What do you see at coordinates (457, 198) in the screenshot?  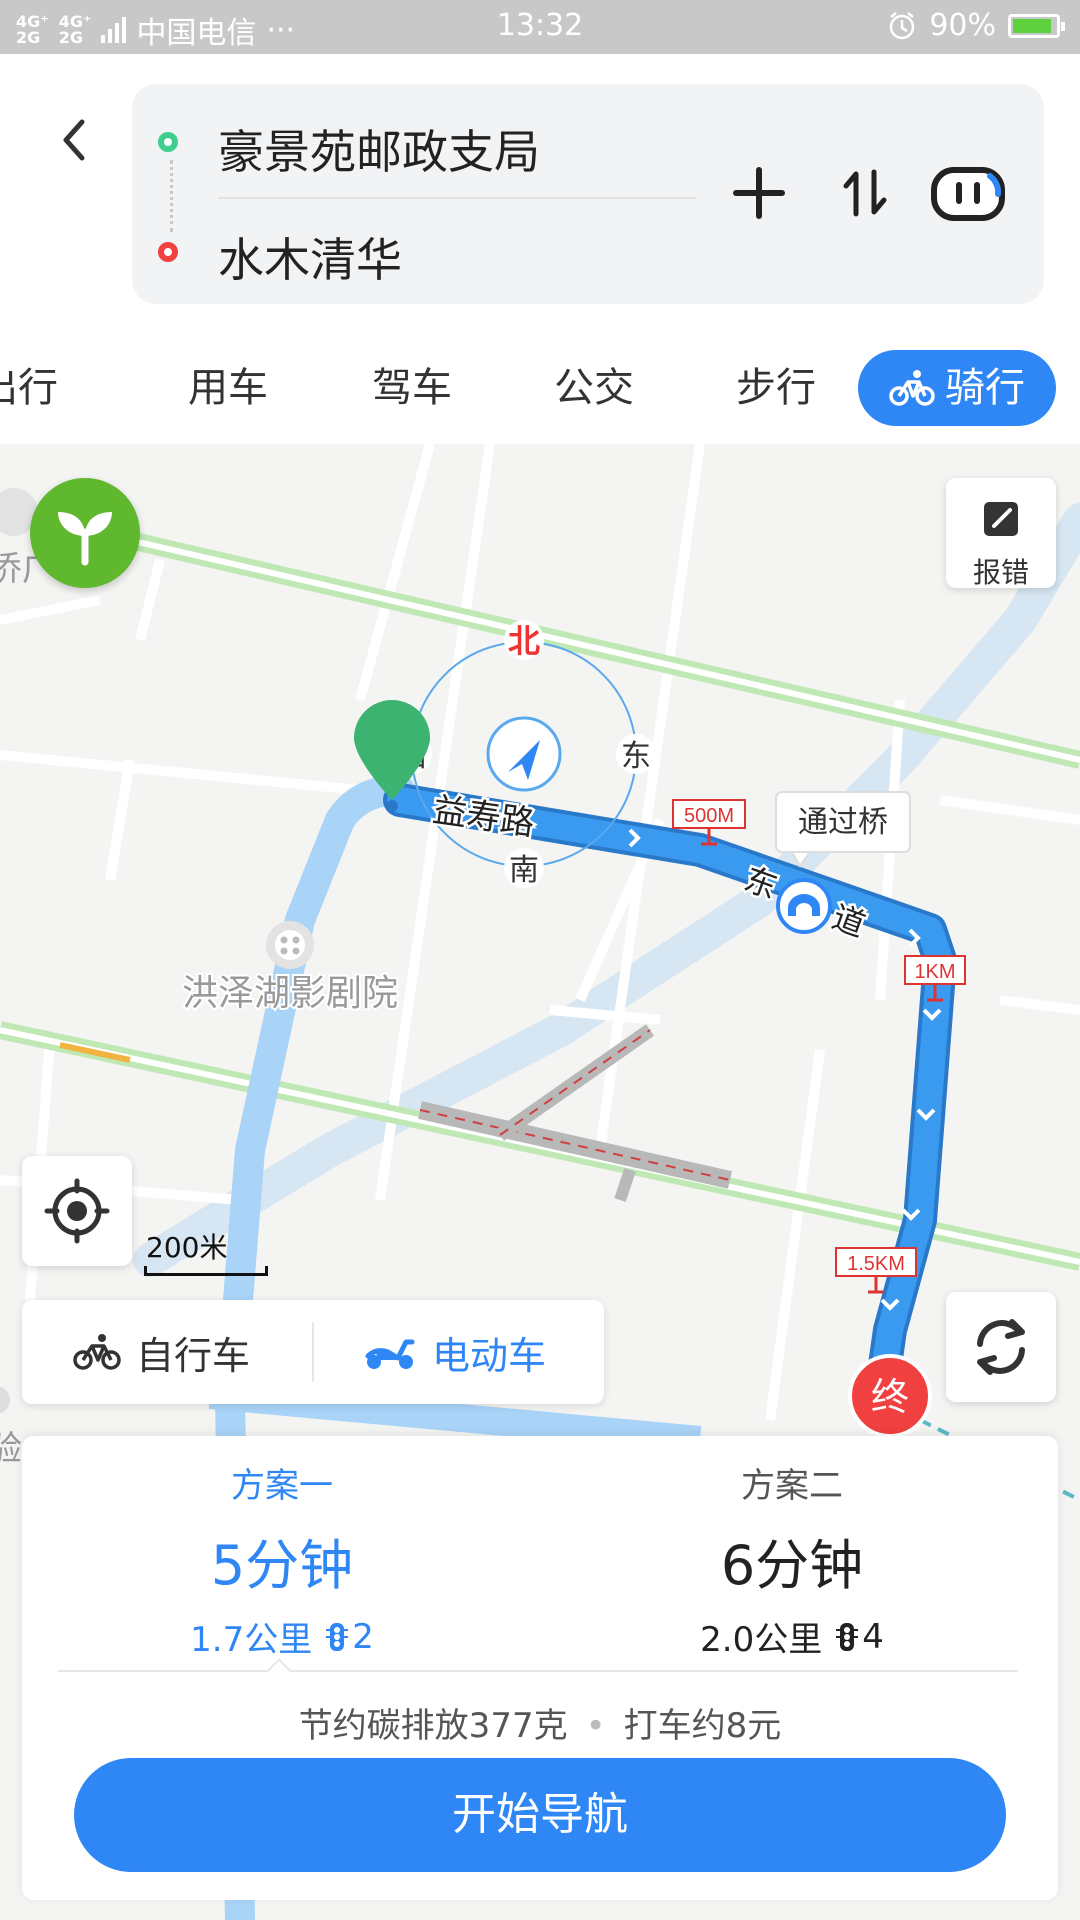 I see `route-divider` at bounding box center [457, 198].